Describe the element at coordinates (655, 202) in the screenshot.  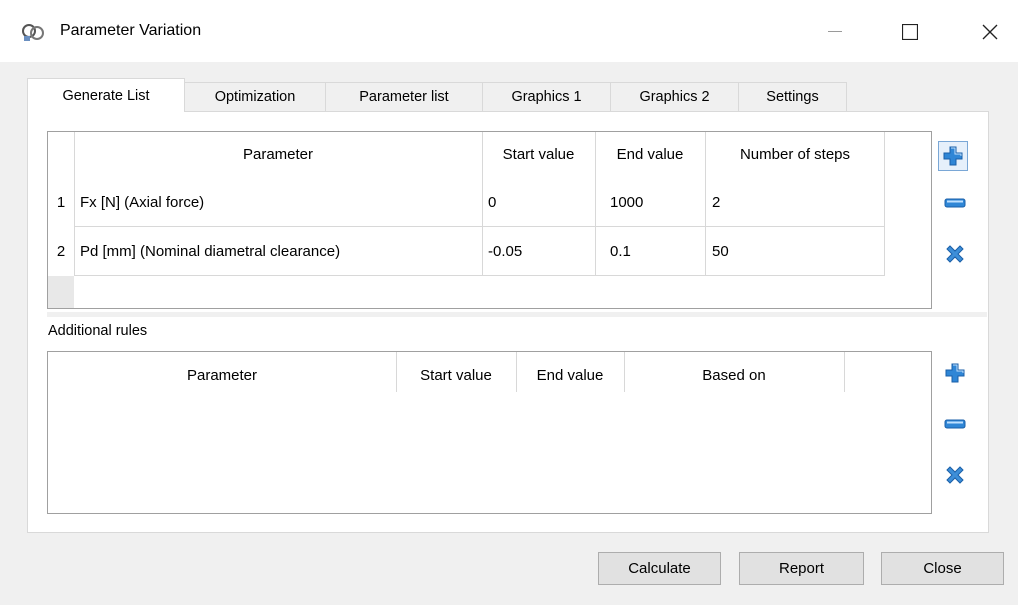
I see `cell-end-value: 1000` at that location.